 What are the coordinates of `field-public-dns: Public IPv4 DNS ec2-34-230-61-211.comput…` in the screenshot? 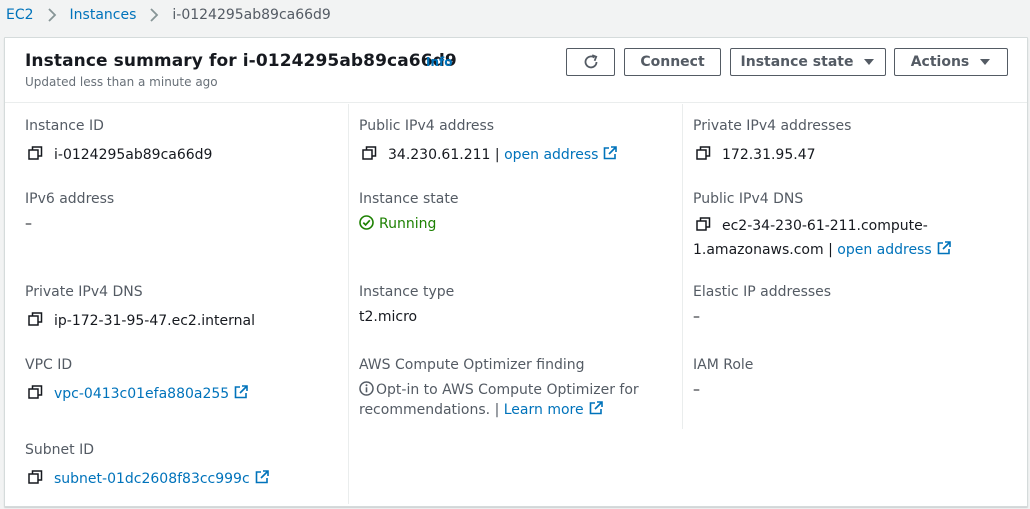 It's located at (853, 225).